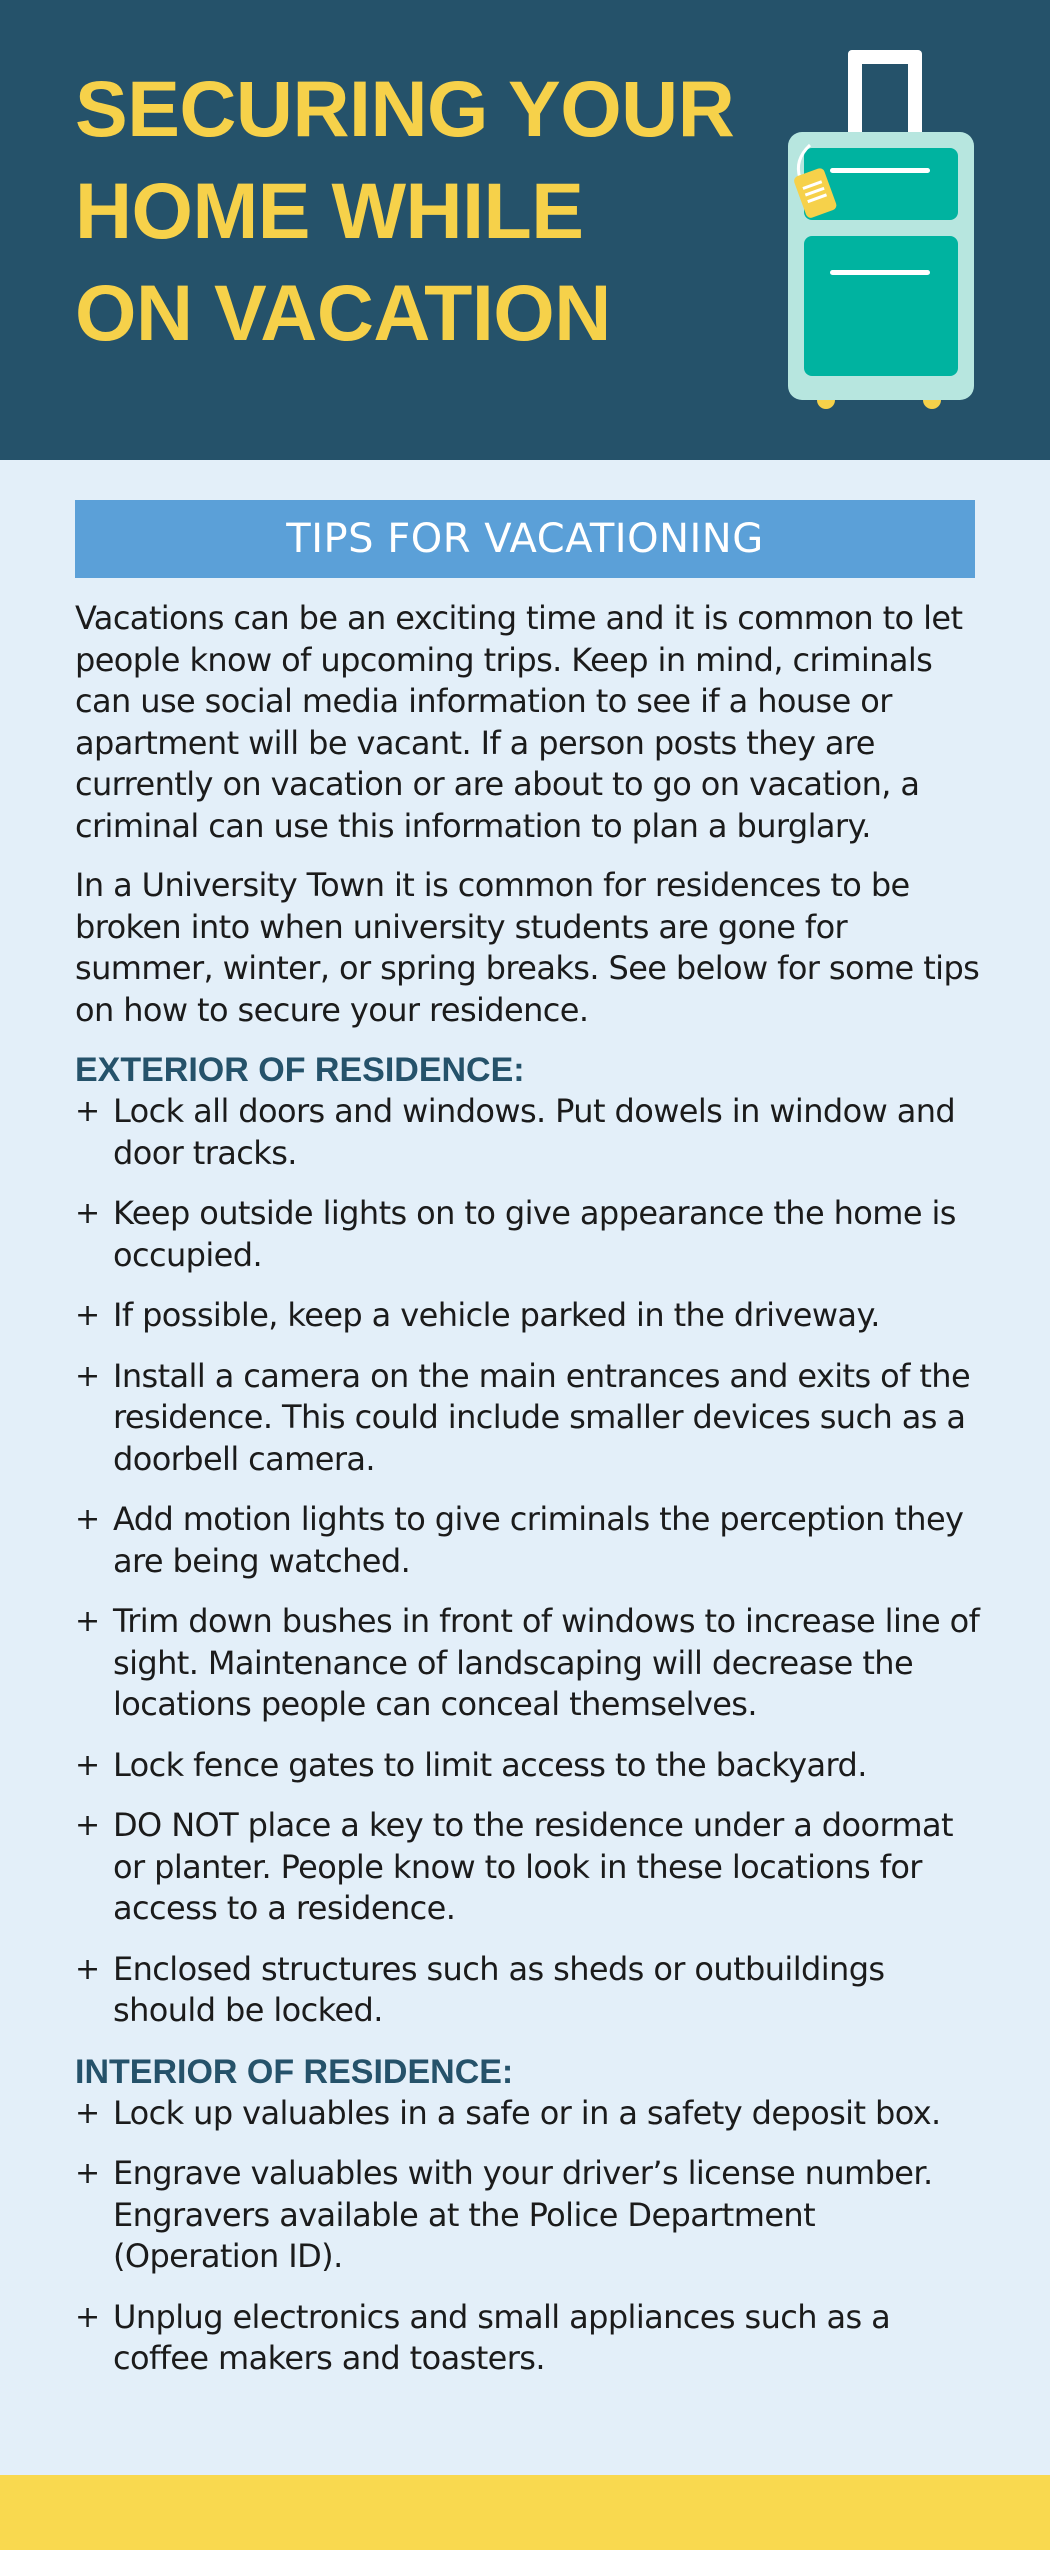 The image size is (1050, 2550). I want to click on title-line: SECURING YOUR, so click(405, 108).